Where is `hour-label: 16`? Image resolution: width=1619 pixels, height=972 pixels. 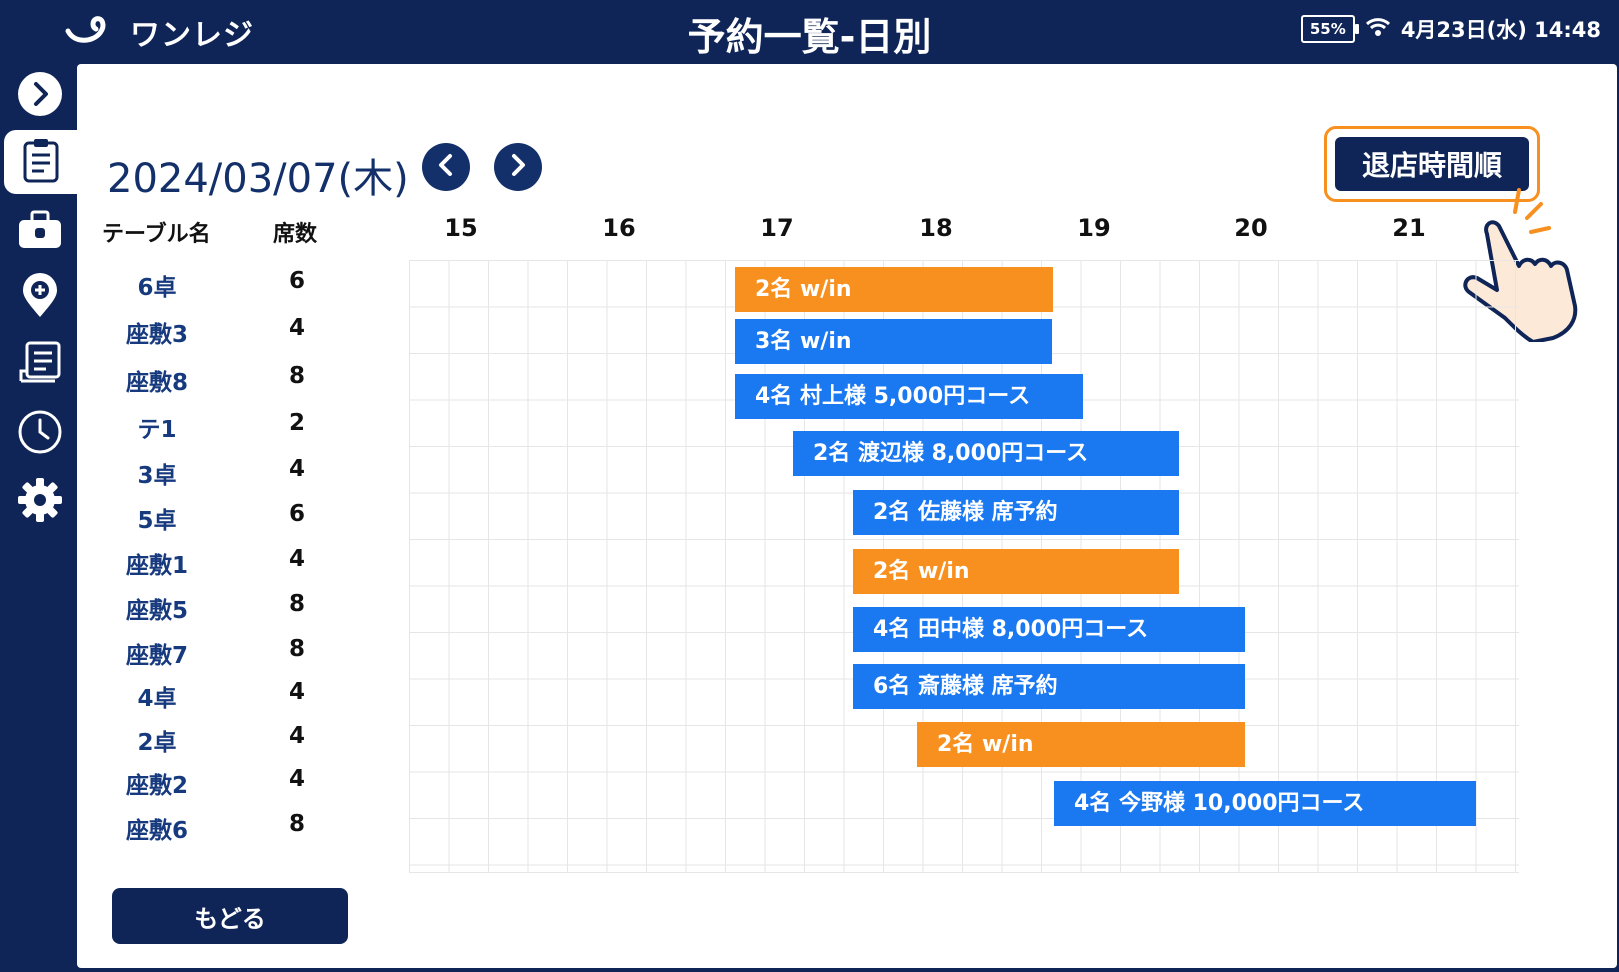
hour-label: 16 is located at coordinates (619, 228).